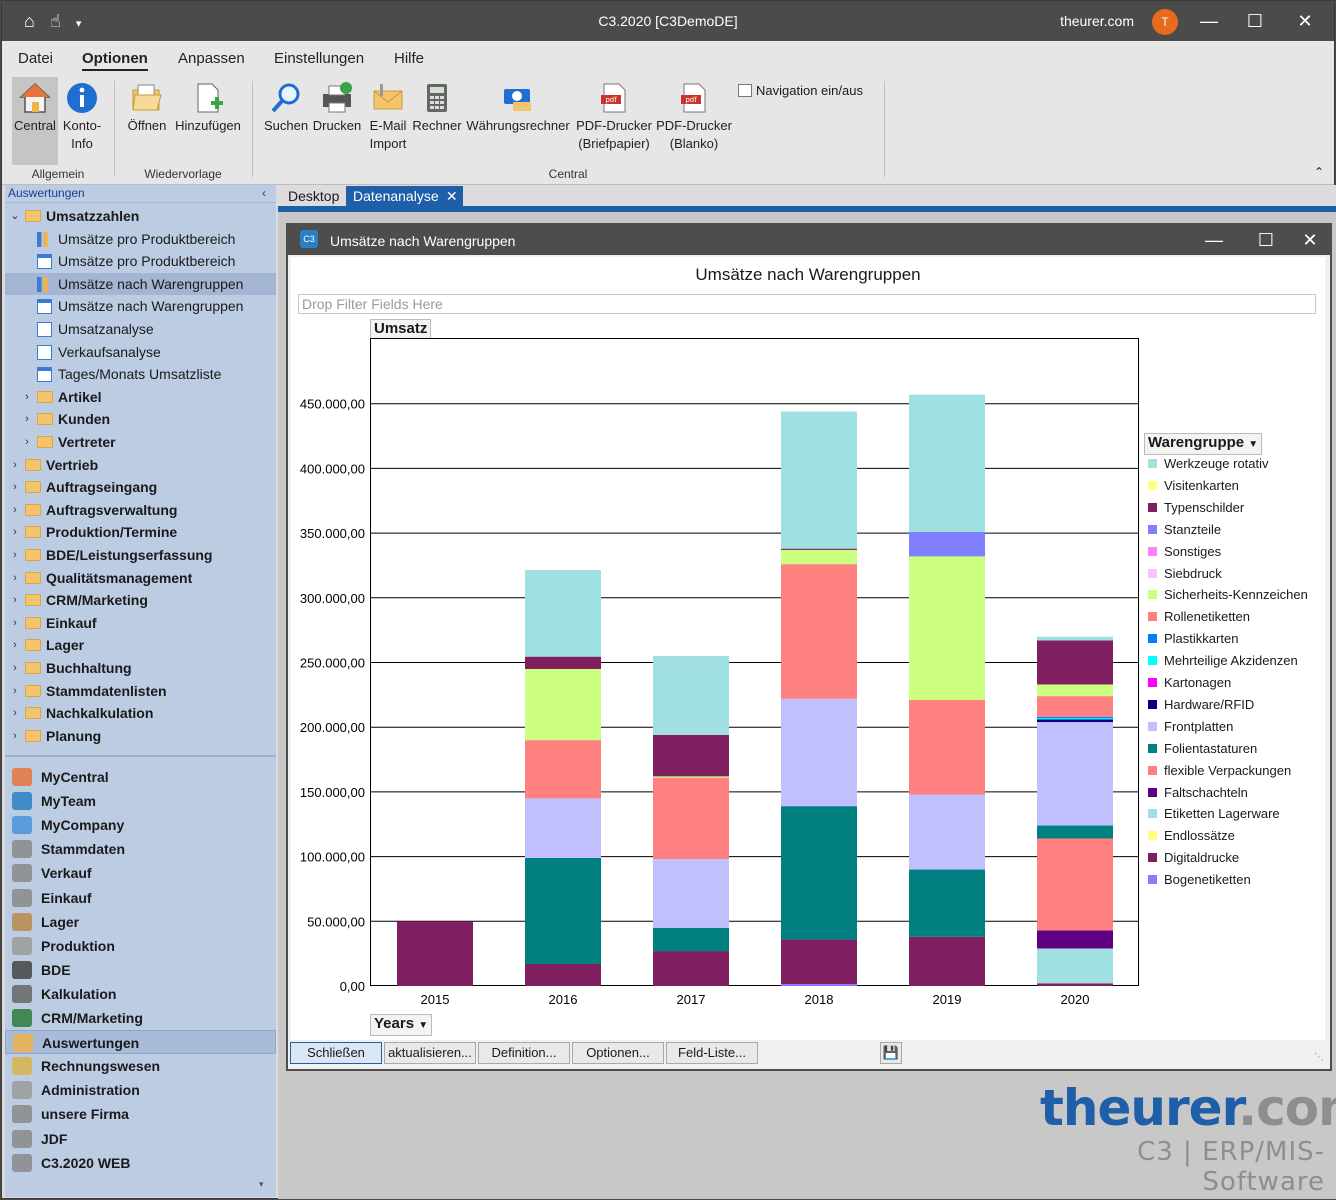 This screenshot has height=1200, width=1336. I want to click on legend-item: Visitenkarten, so click(1193, 486).